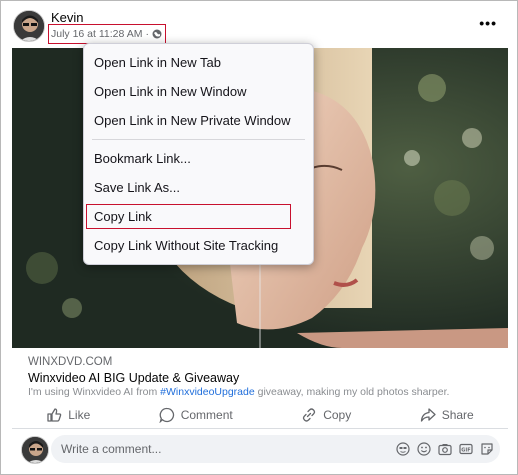 This screenshot has width=518, height=475. What do you see at coordinates (221, 449) in the screenshot?
I see `comment-input` at bounding box center [221, 449].